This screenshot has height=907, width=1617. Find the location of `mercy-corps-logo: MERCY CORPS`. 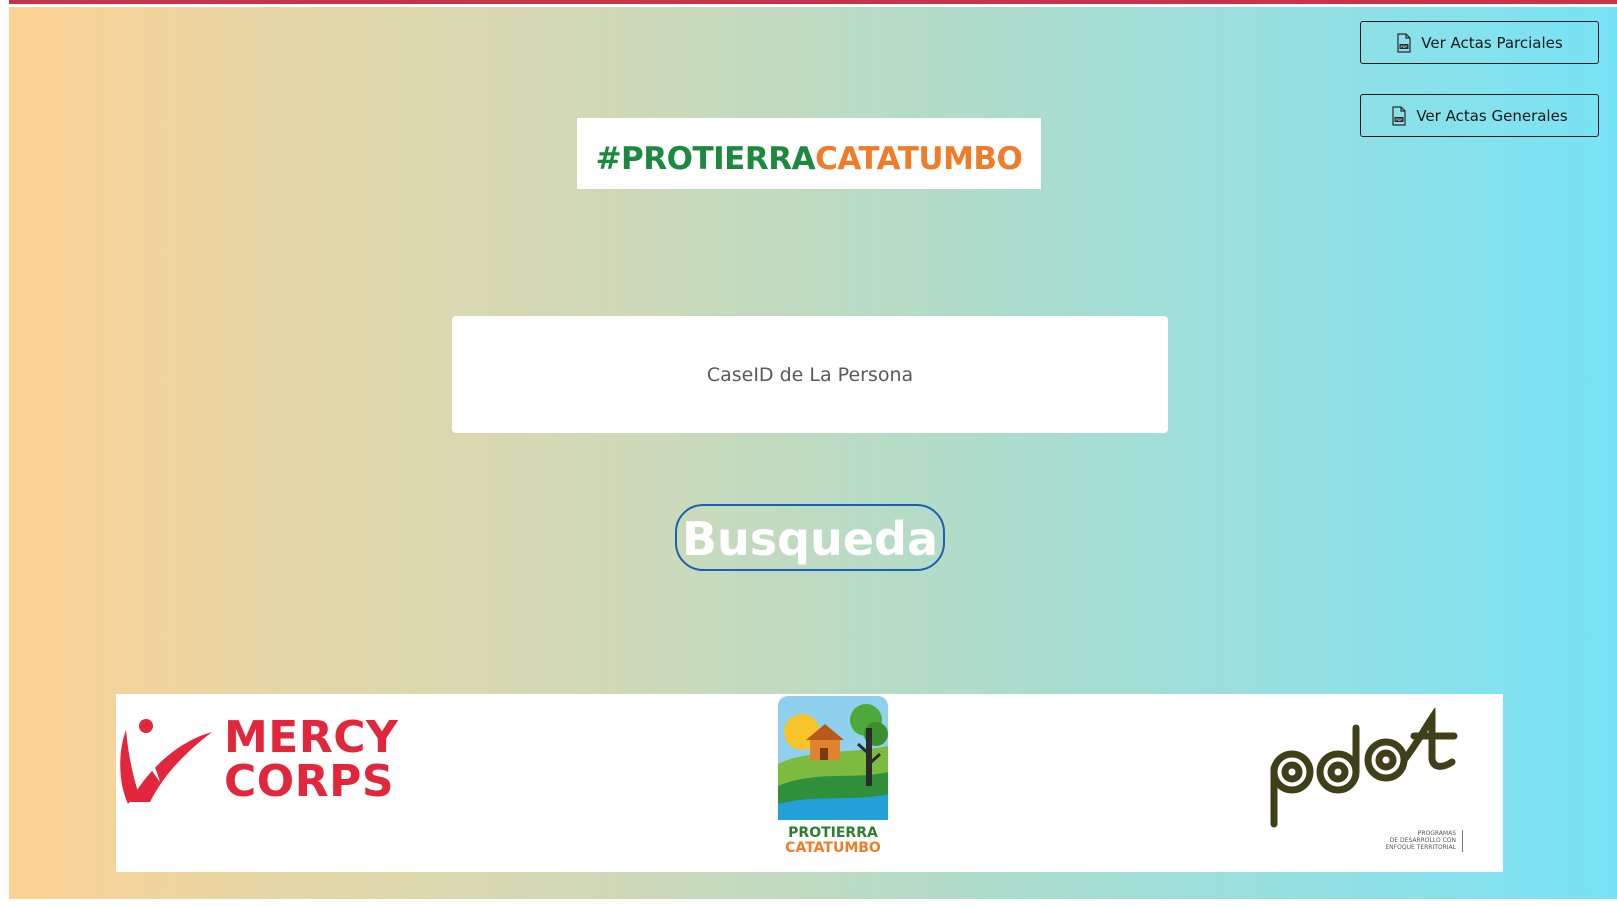

mercy-corps-logo: MERCY CORPS is located at coordinates (266, 762).